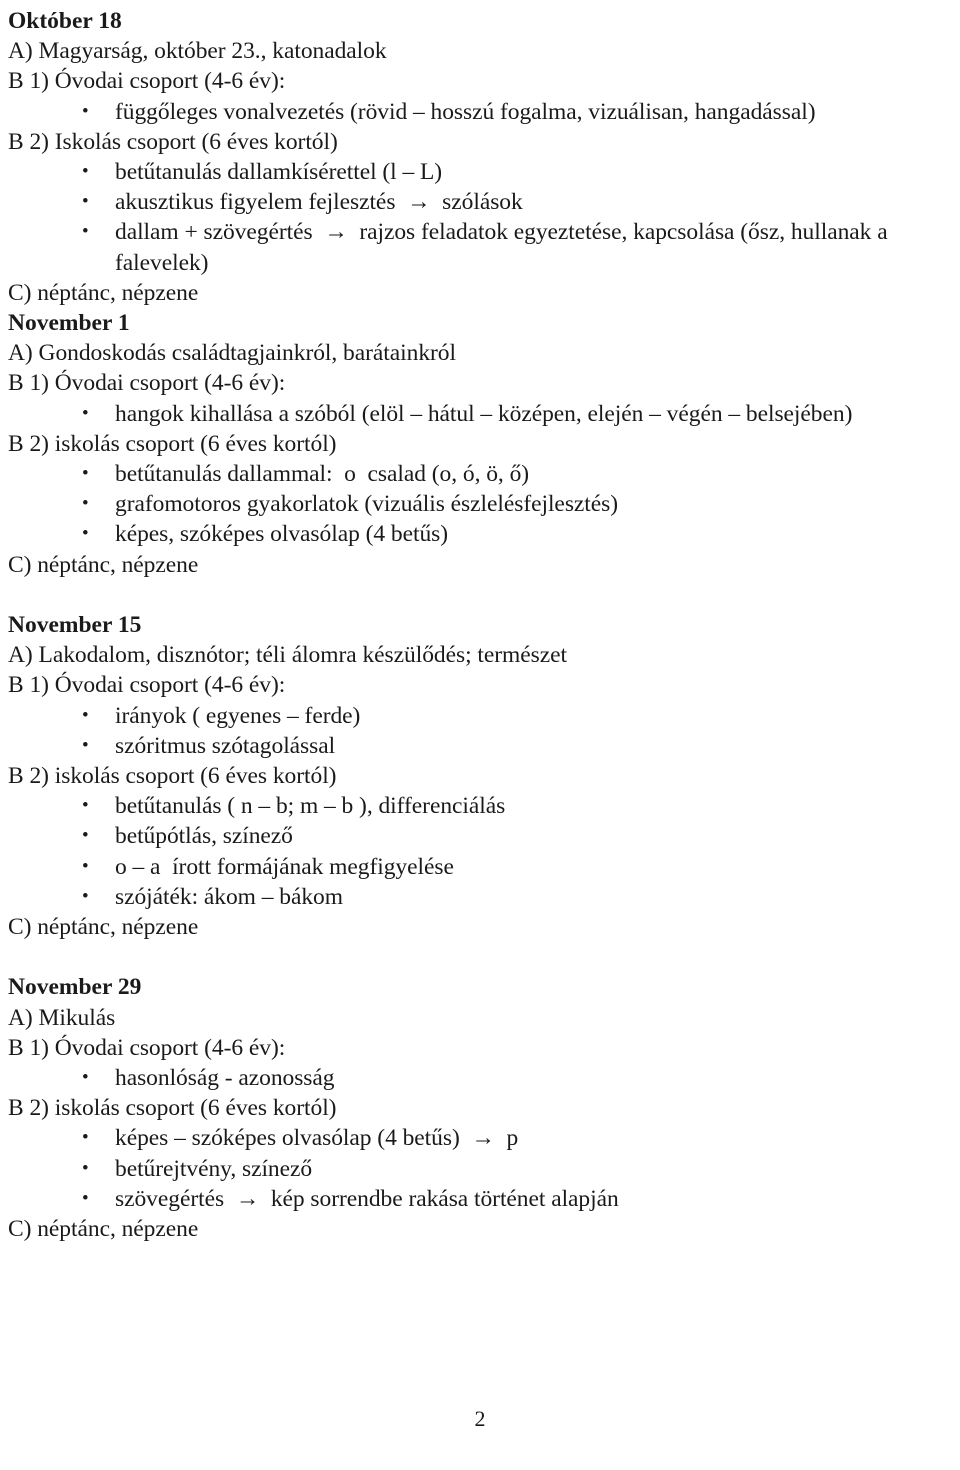  What do you see at coordinates (204, 836) in the screenshot?
I see `bullet-item-text: betűpótlás, színező` at bounding box center [204, 836].